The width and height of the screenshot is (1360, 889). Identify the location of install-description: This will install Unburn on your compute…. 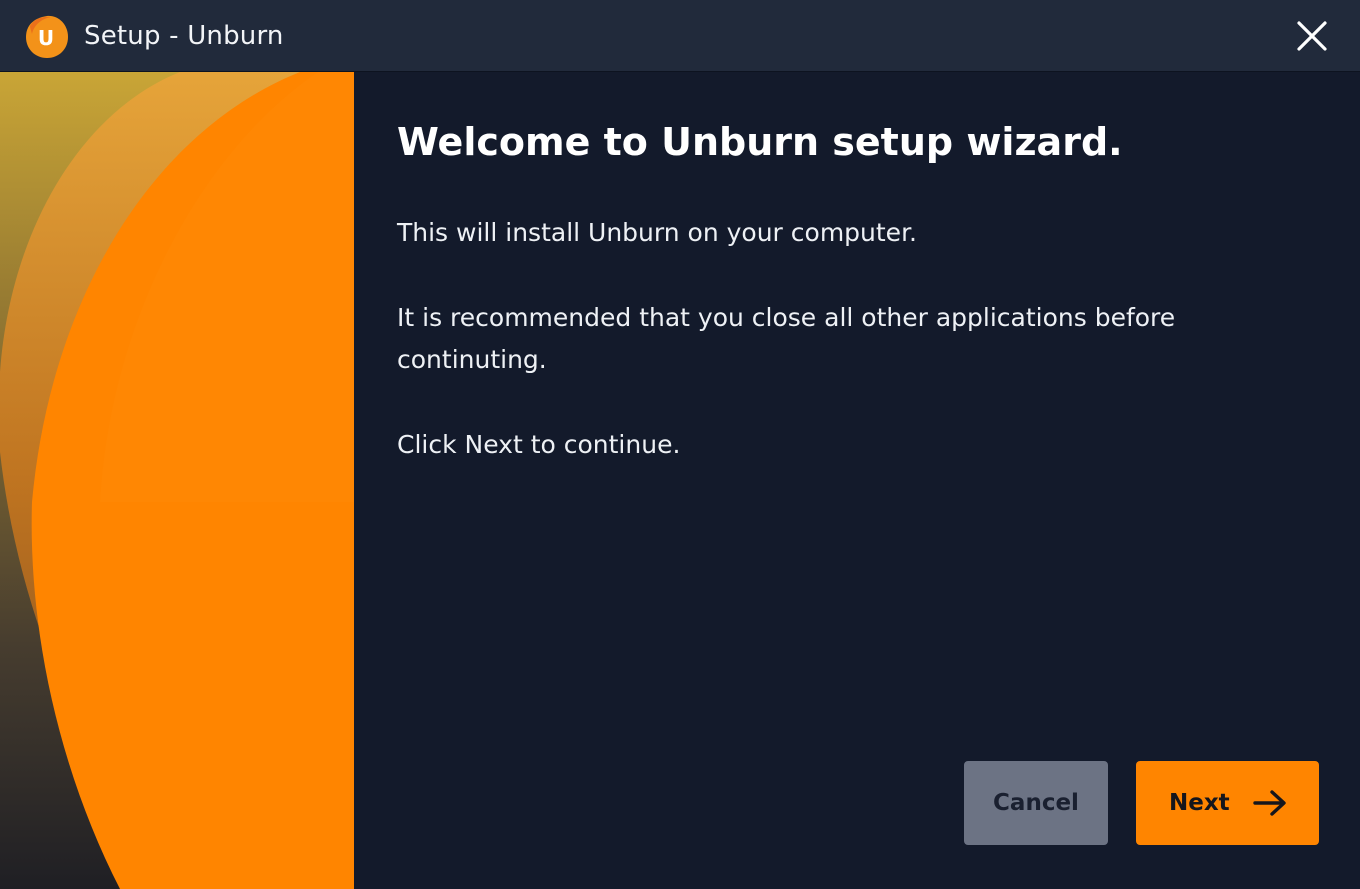
(657, 232).